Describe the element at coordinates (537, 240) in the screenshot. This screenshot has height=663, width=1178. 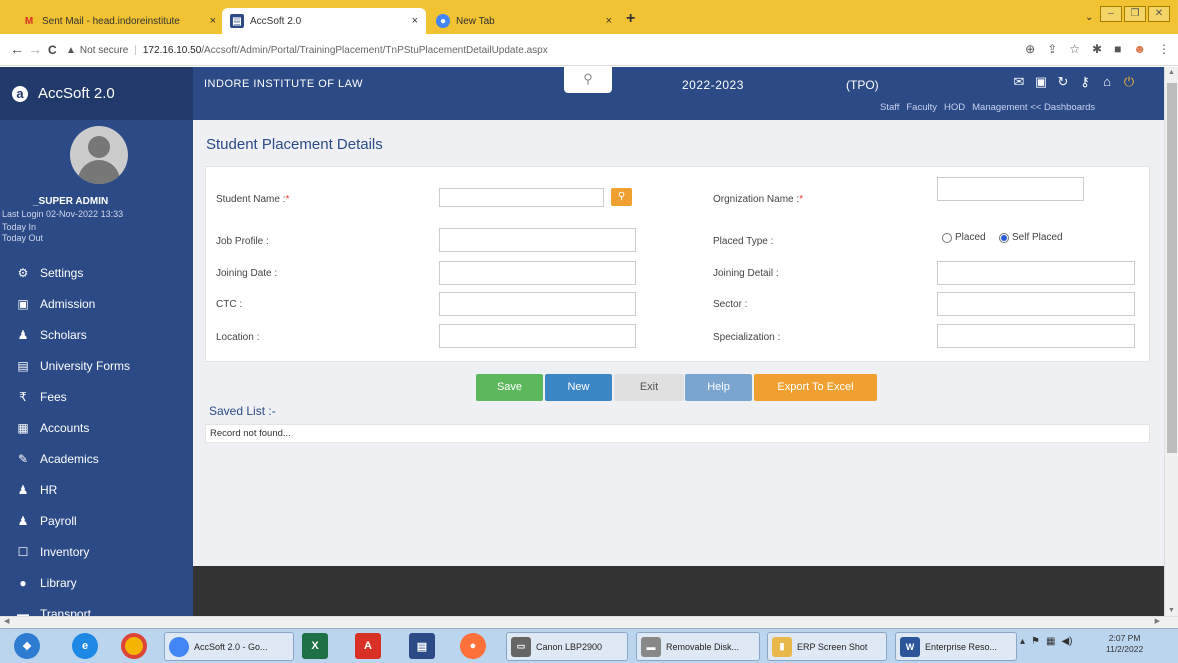
I see `job-profile-input` at that location.